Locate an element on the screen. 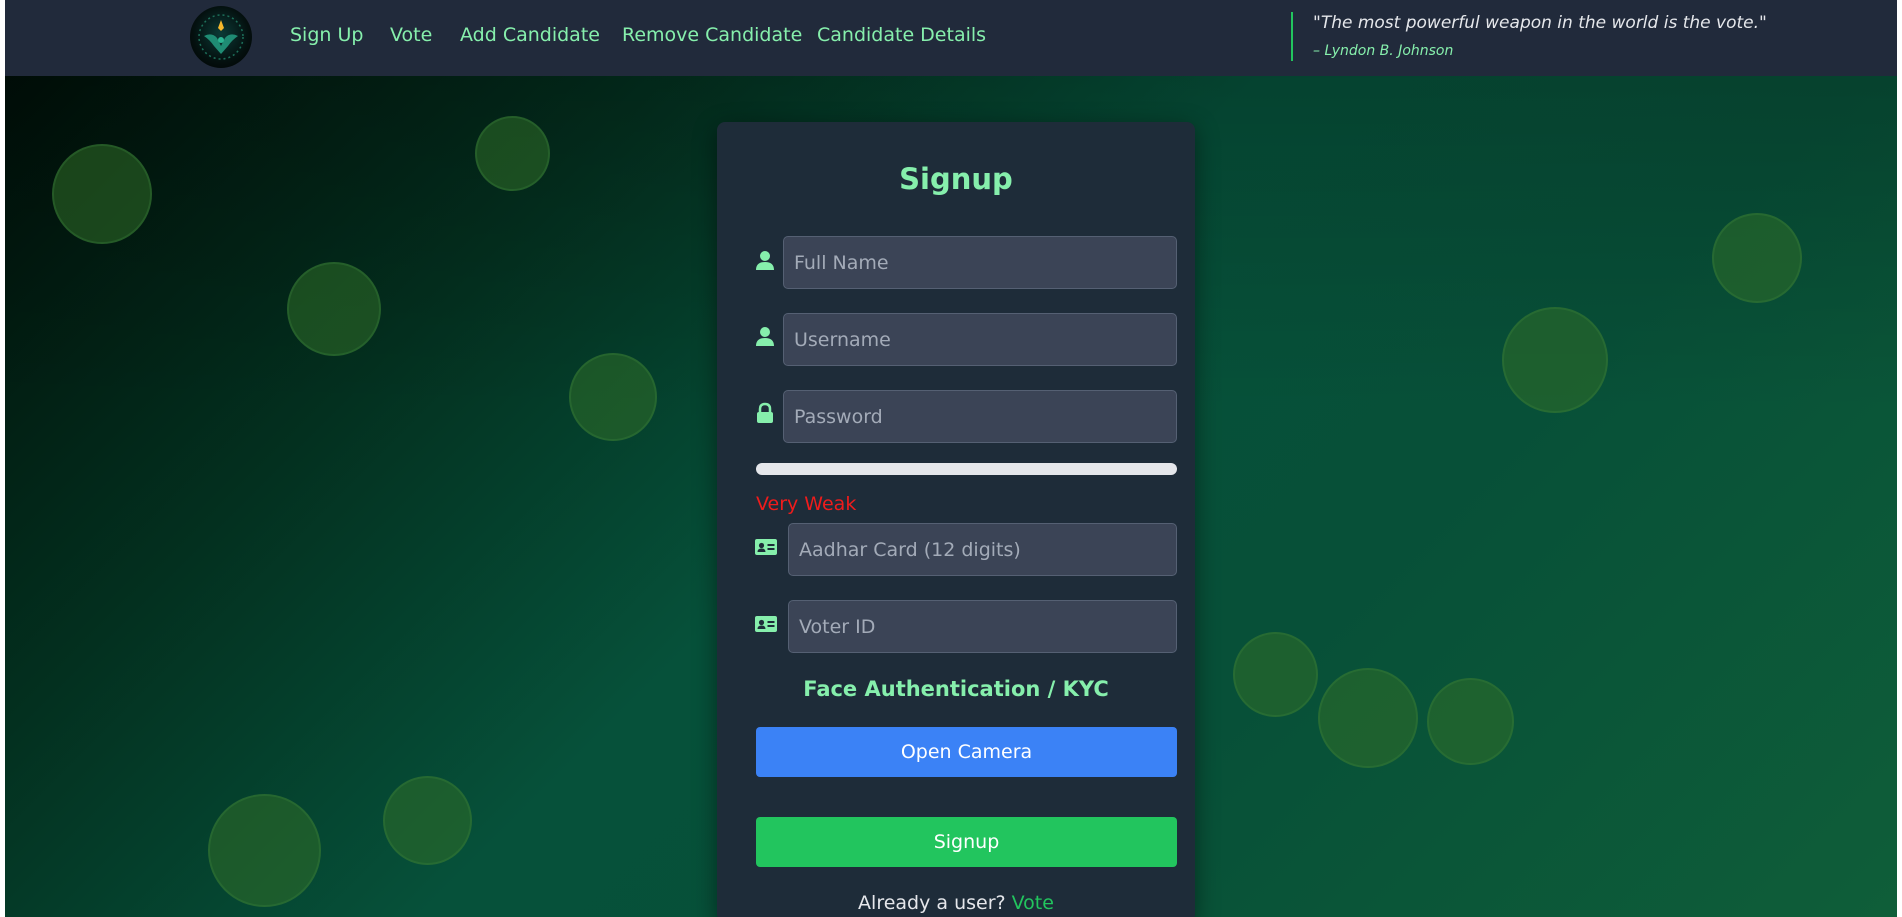 This screenshot has height=917, width=1902. aadhar-card-field is located at coordinates (982, 549).